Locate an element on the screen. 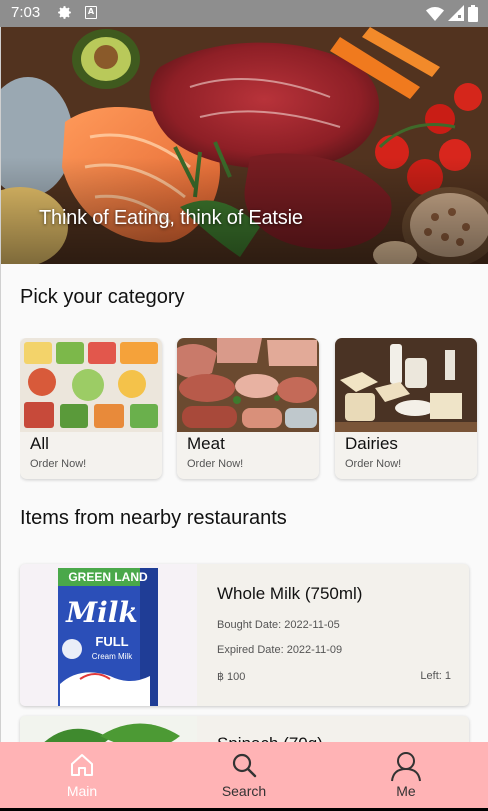 The width and height of the screenshot is (488, 811). a-icon: A is located at coordinates (91, 12).